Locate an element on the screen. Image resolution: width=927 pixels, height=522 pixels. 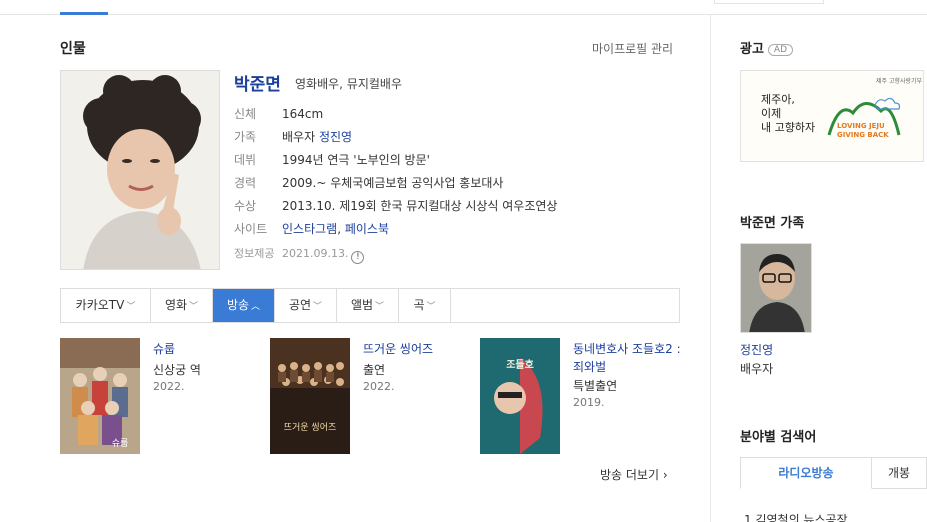
family-photo-illustration is located at coordinates (776, 288).